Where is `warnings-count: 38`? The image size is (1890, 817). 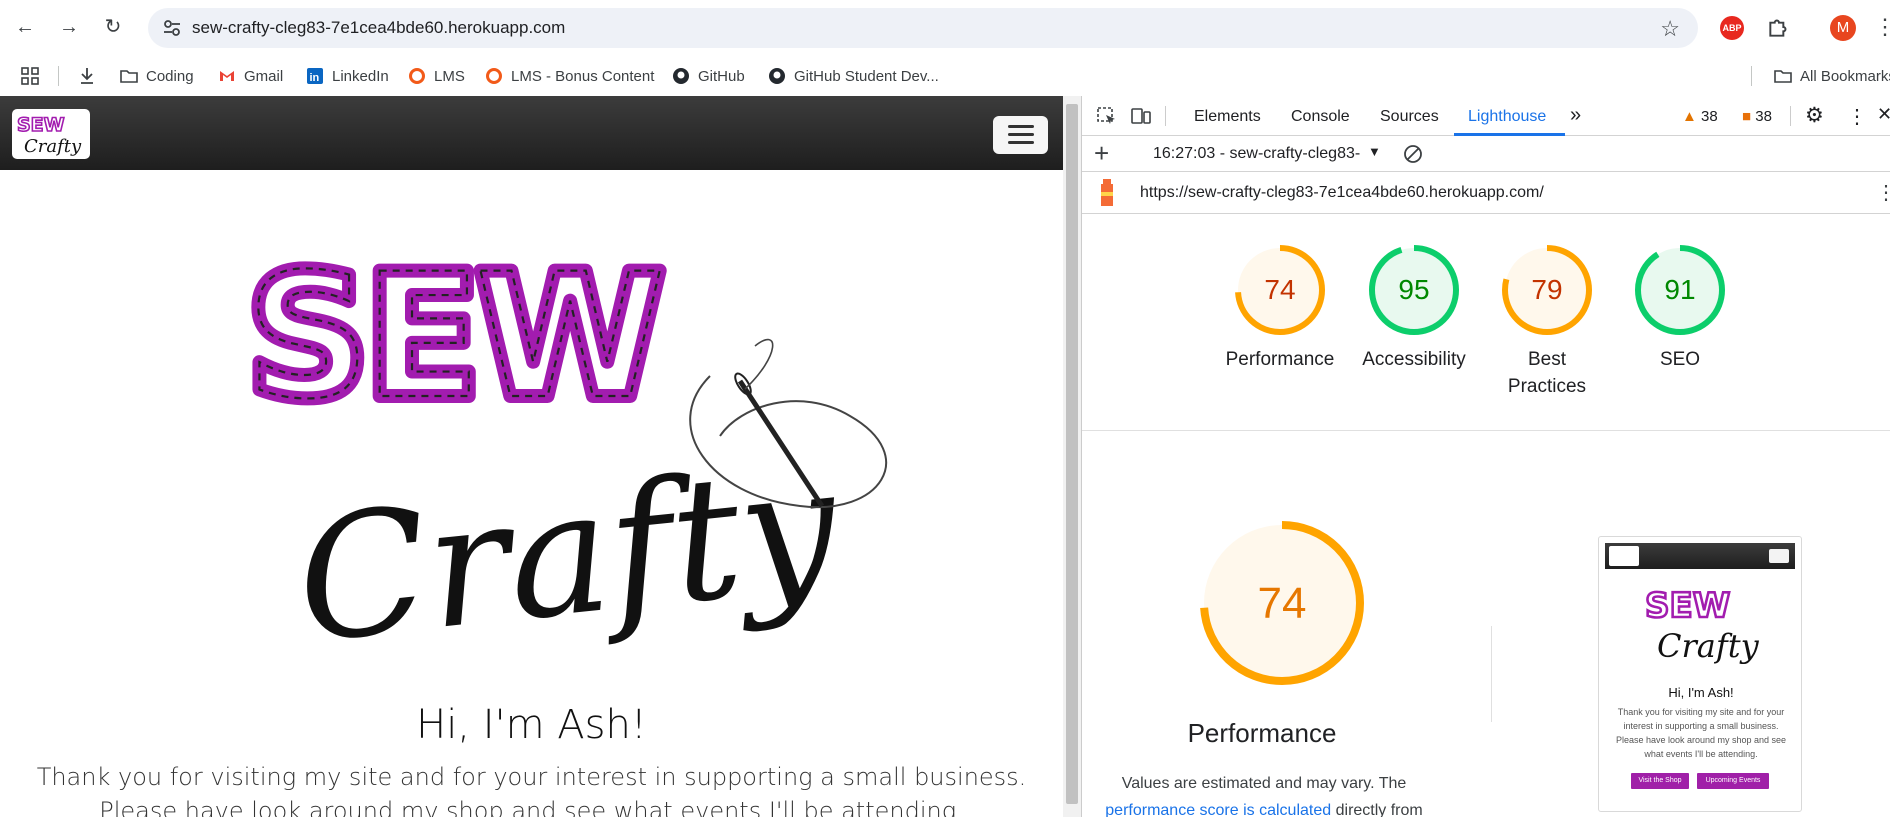 warnings-count: 38 is located at coordinates (1709, 116).